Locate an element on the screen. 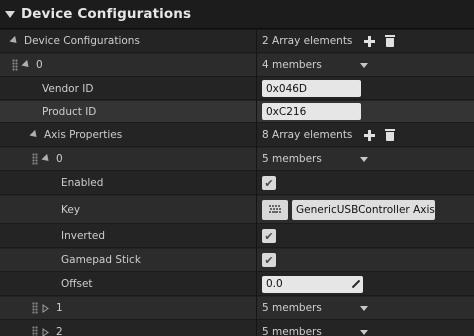 The height and width of the screenshot is (336, 474). property-row-vendor-id: Vendor ID 0x046D is located at coordinates (237, 89).